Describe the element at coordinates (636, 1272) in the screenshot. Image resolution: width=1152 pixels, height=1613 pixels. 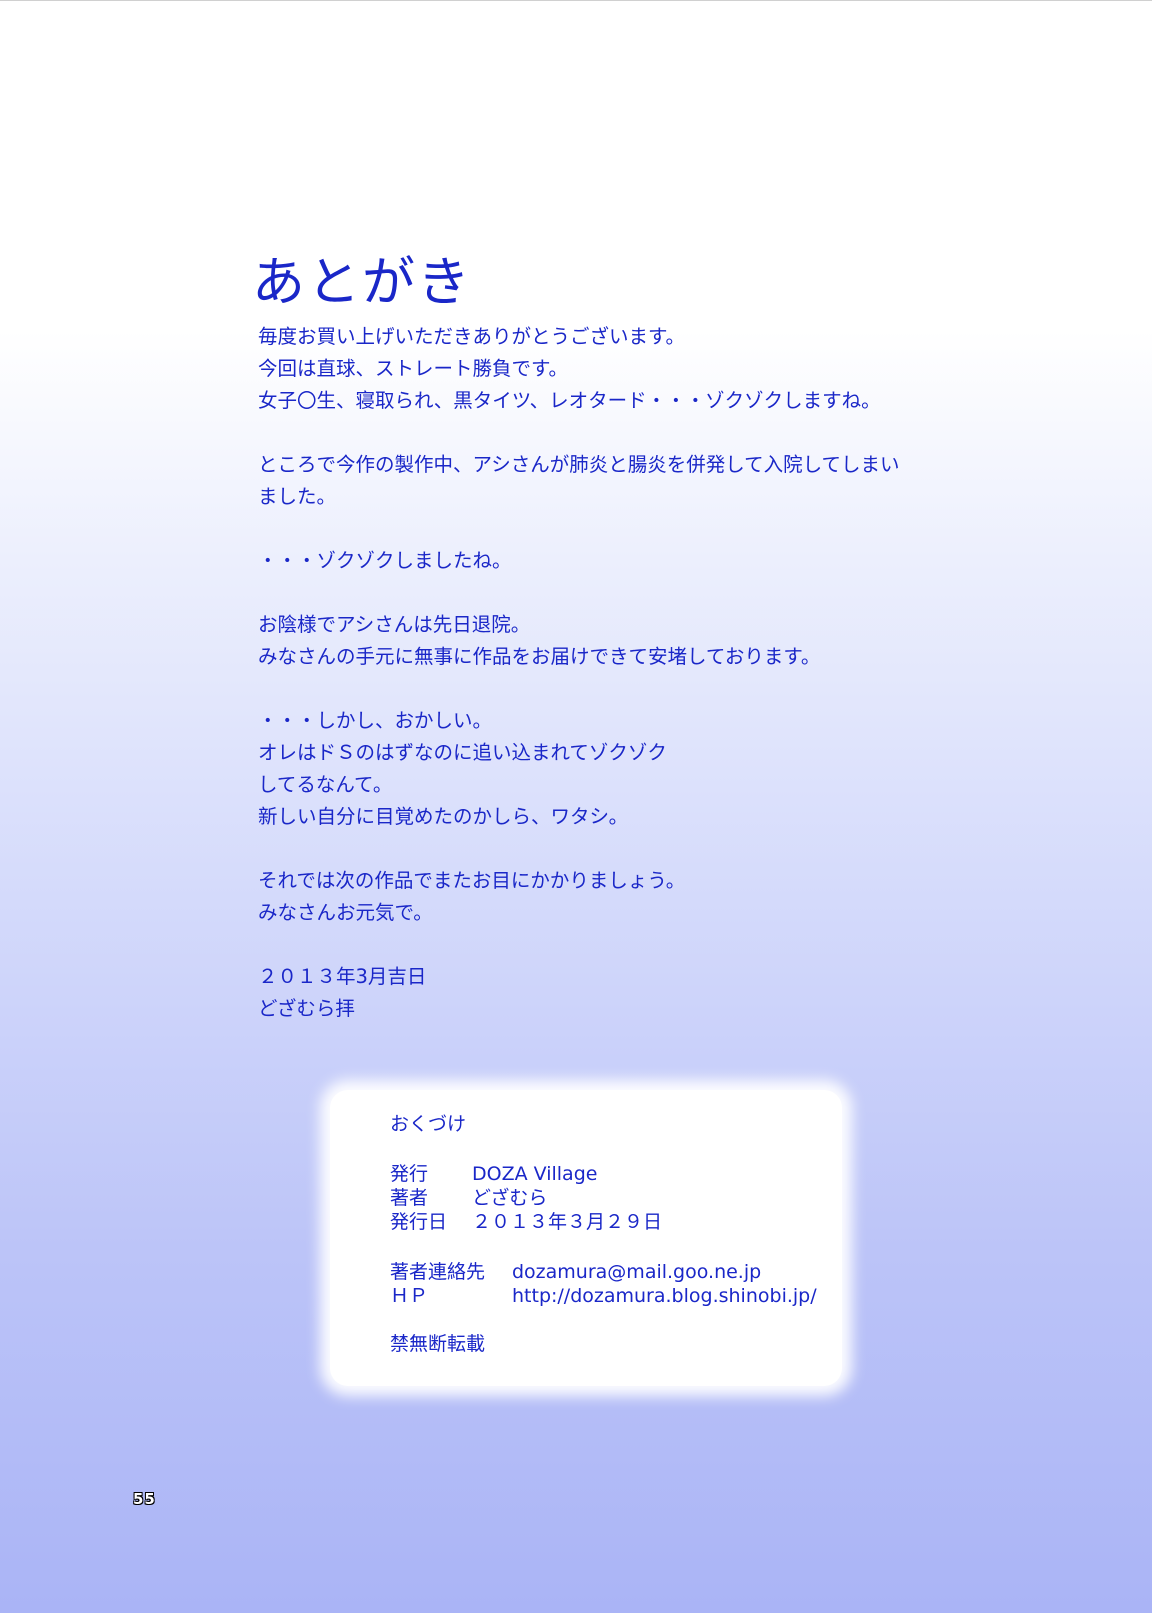
I see `contact-email-link: dozamura@mail.goo.ne.jp` at that location.